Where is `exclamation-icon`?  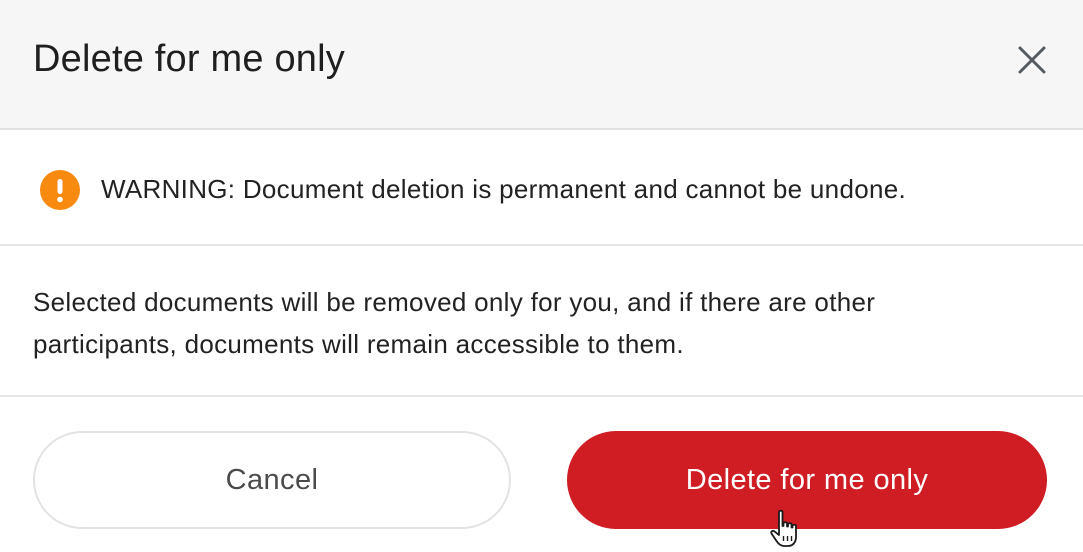
exclamation-icon is located at coordinates (60, 190).